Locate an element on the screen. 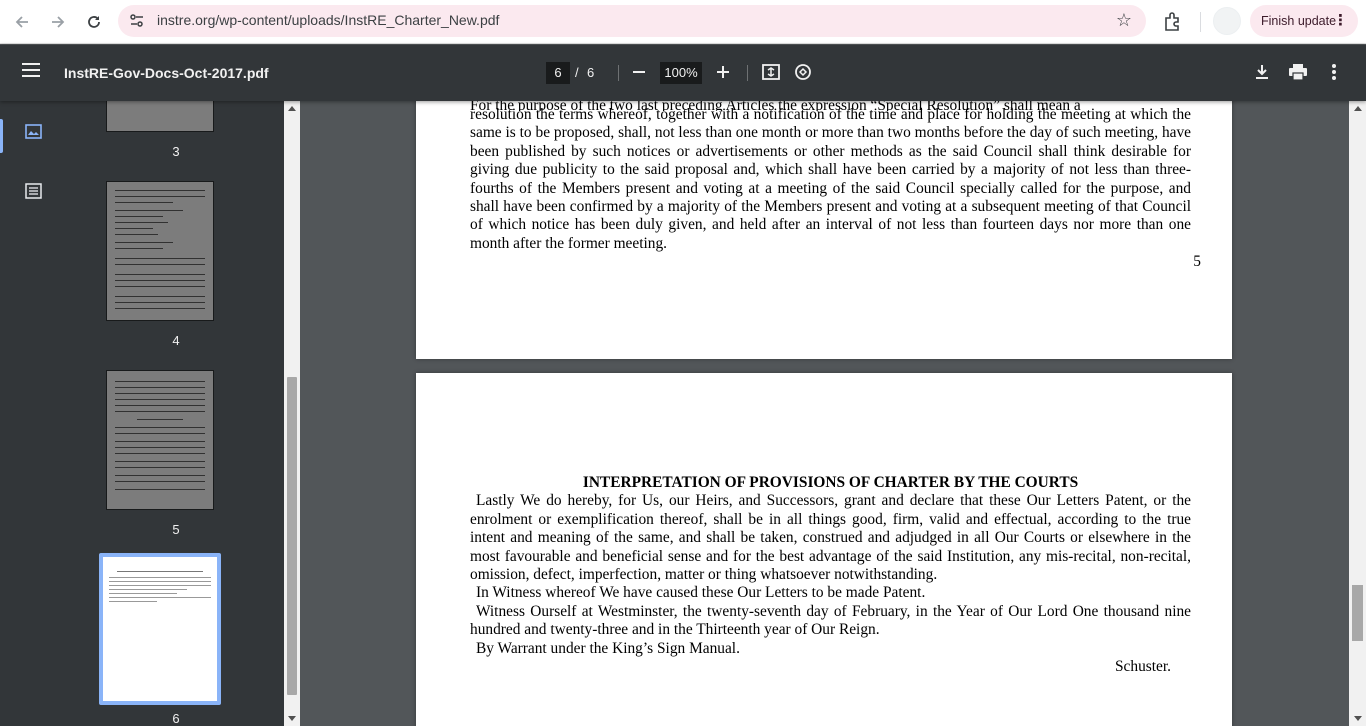 The height and width of the screenshot is (726, 1366). rotate-icon is located at coordinates (803, 72).